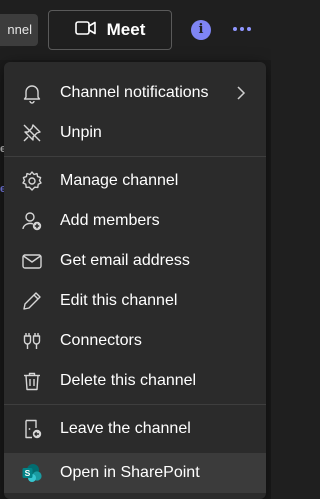 This screenshot has width=320, height=499. What do you see at coordinates (85, 30) in the screenshot?
I see `video-camera-icon` at bounding box center [85, 30].